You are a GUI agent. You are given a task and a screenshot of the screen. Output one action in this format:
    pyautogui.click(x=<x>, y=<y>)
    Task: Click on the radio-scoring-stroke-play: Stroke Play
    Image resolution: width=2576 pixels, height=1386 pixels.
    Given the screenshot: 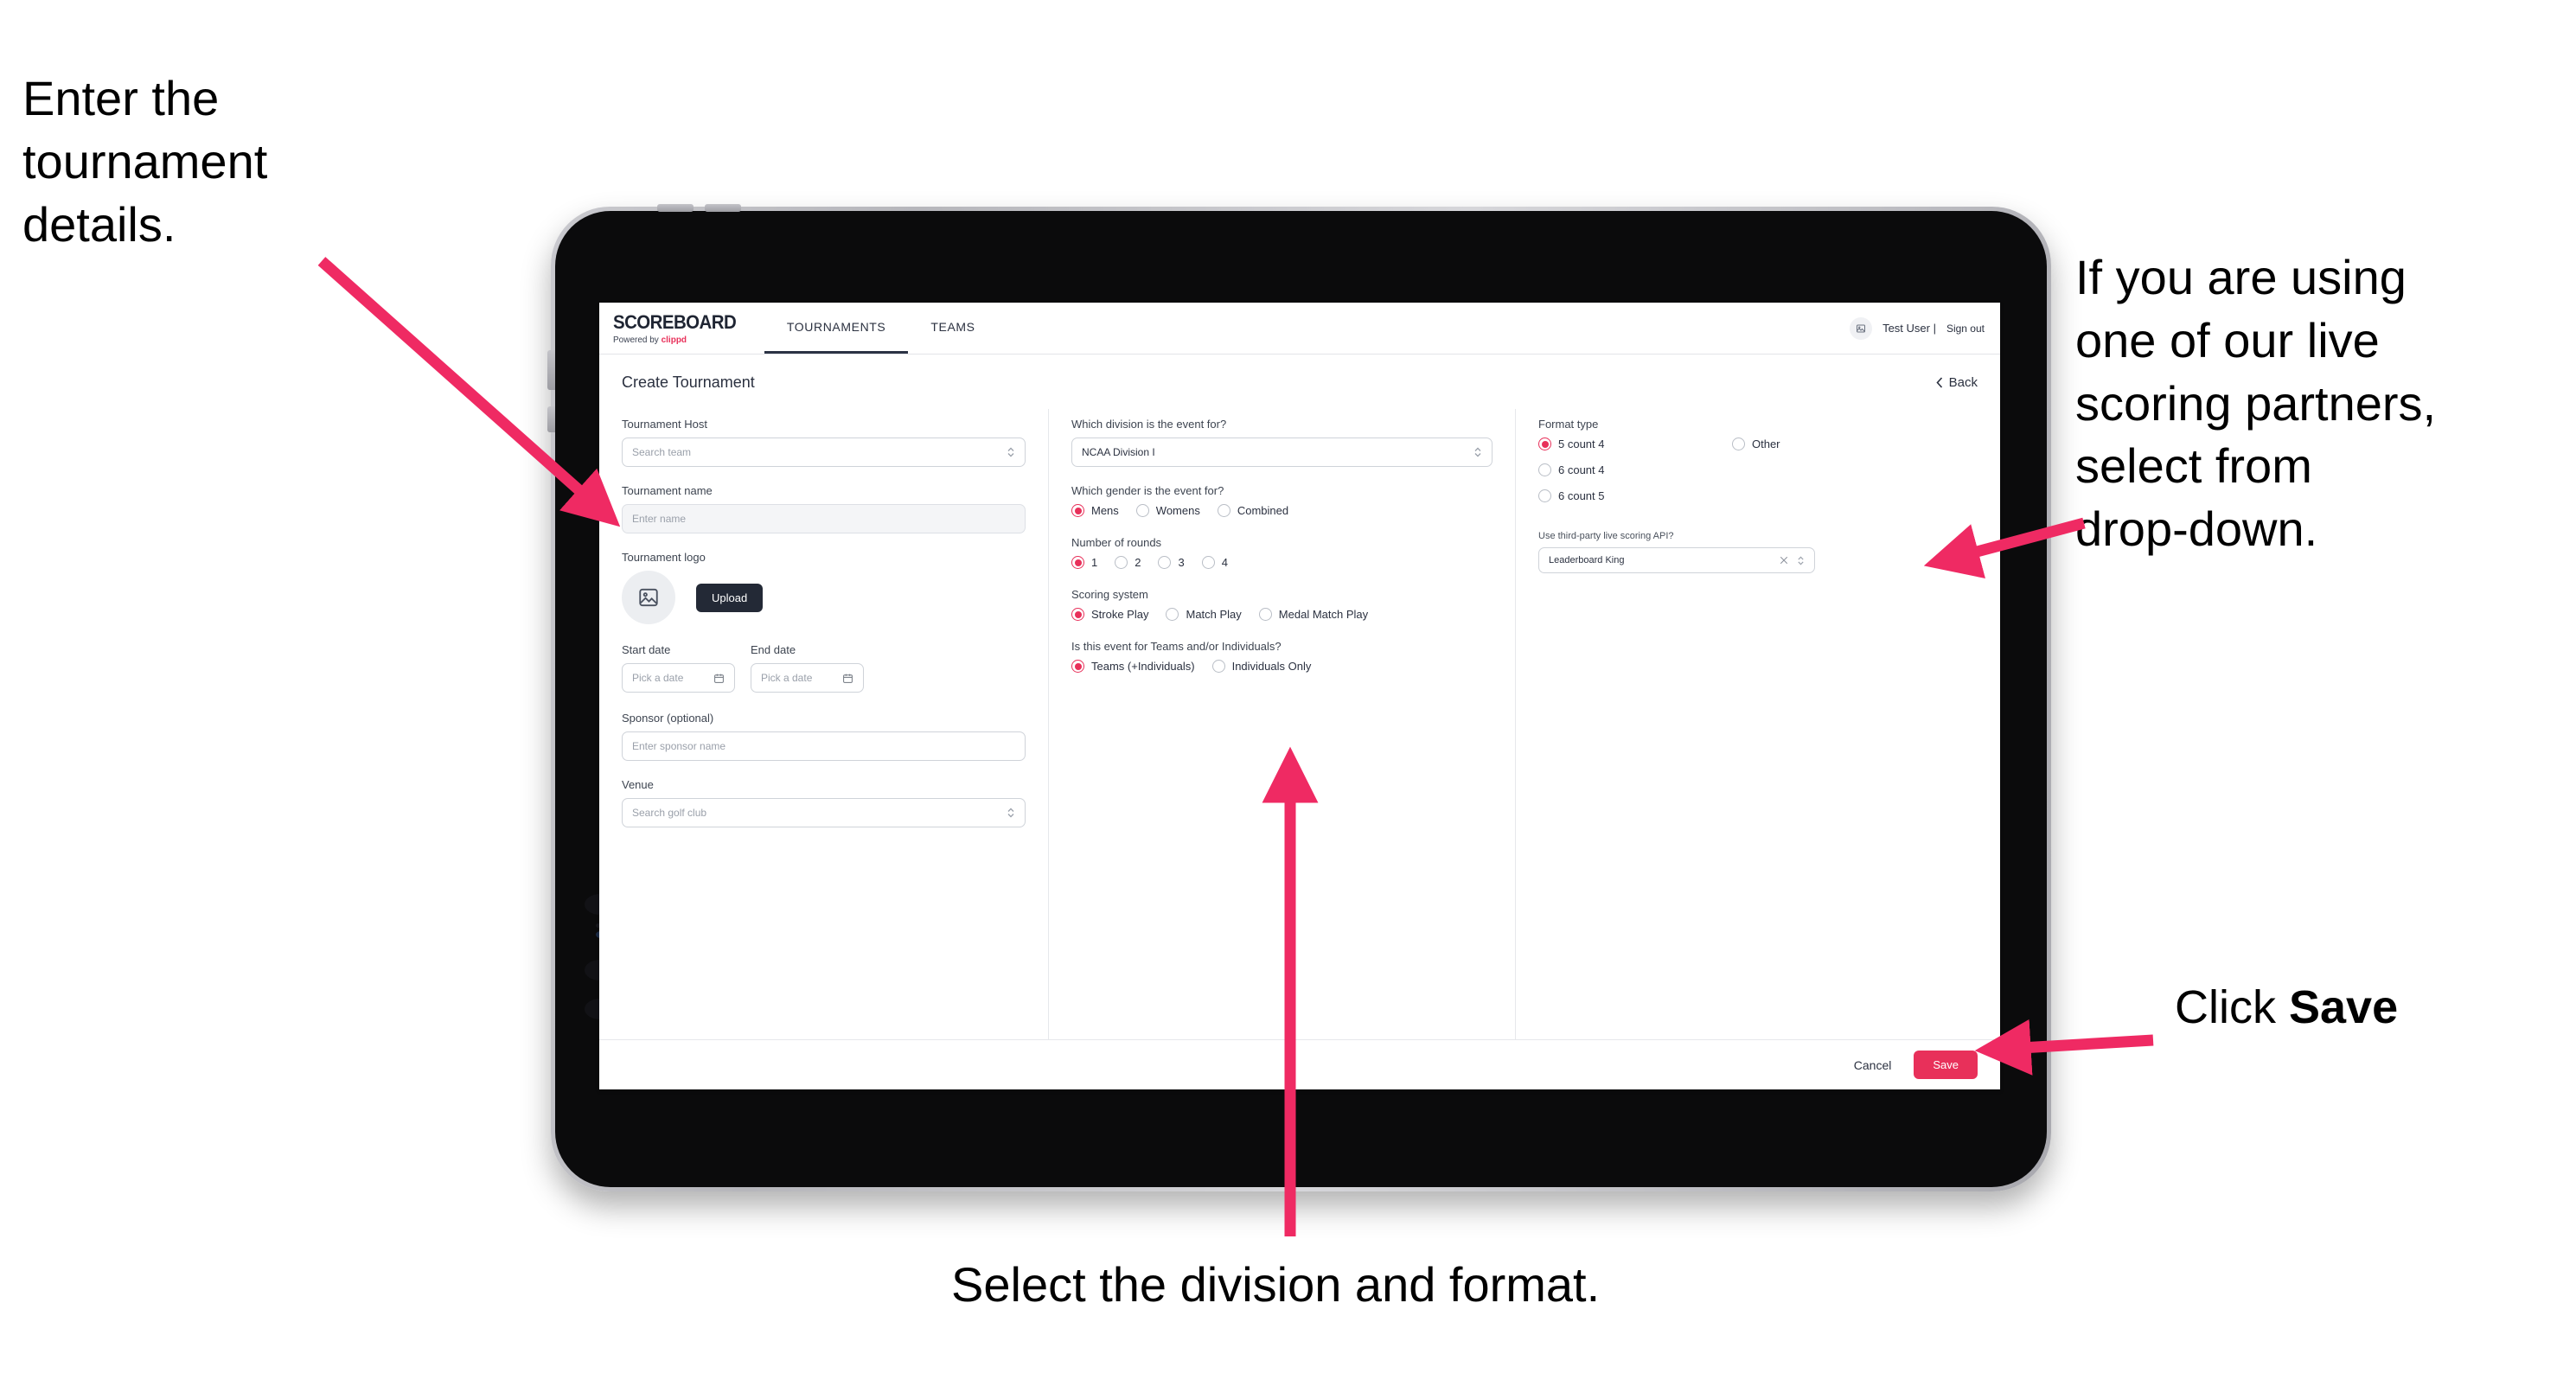 What is the action you would take?
    pyautogui.click(x=1110, y=614)
    